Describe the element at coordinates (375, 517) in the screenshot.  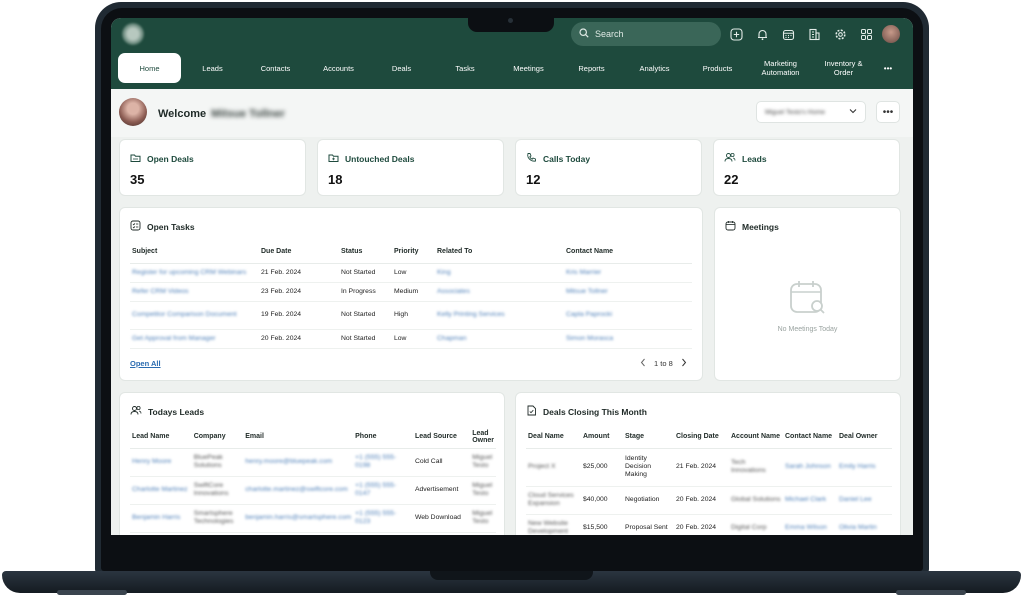
I see `lead-phone-link: +1 (555) 555-0123` at that location.